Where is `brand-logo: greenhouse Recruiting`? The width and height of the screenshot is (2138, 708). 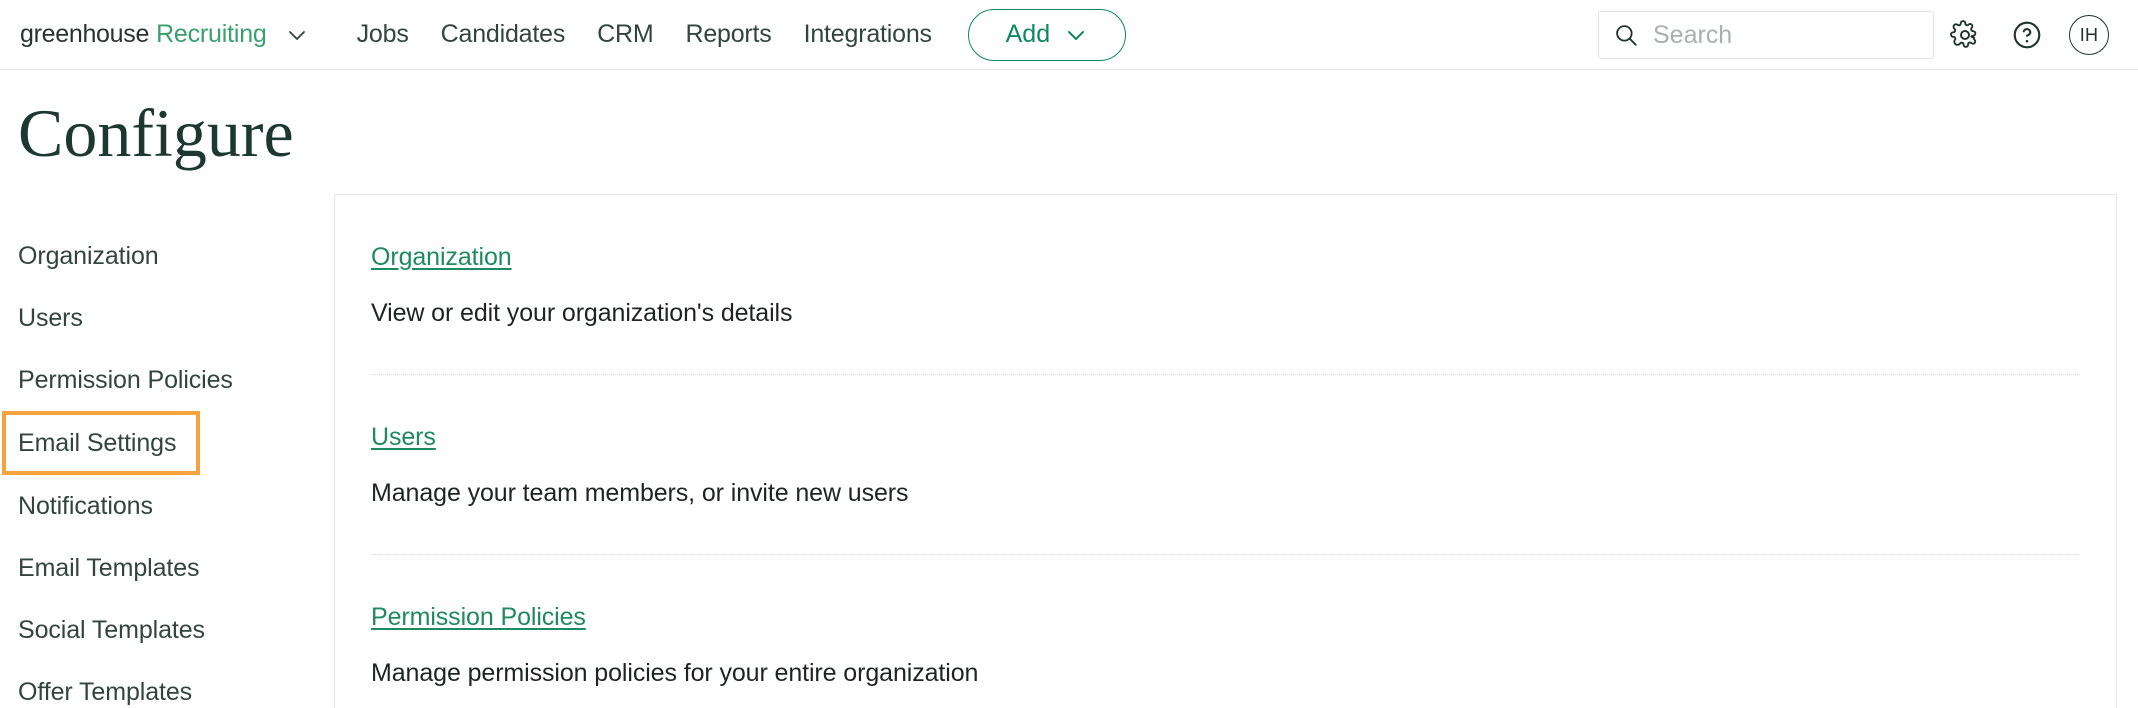 brand-logo: greenhouse Recruiting is located at coordinates (143, 34).